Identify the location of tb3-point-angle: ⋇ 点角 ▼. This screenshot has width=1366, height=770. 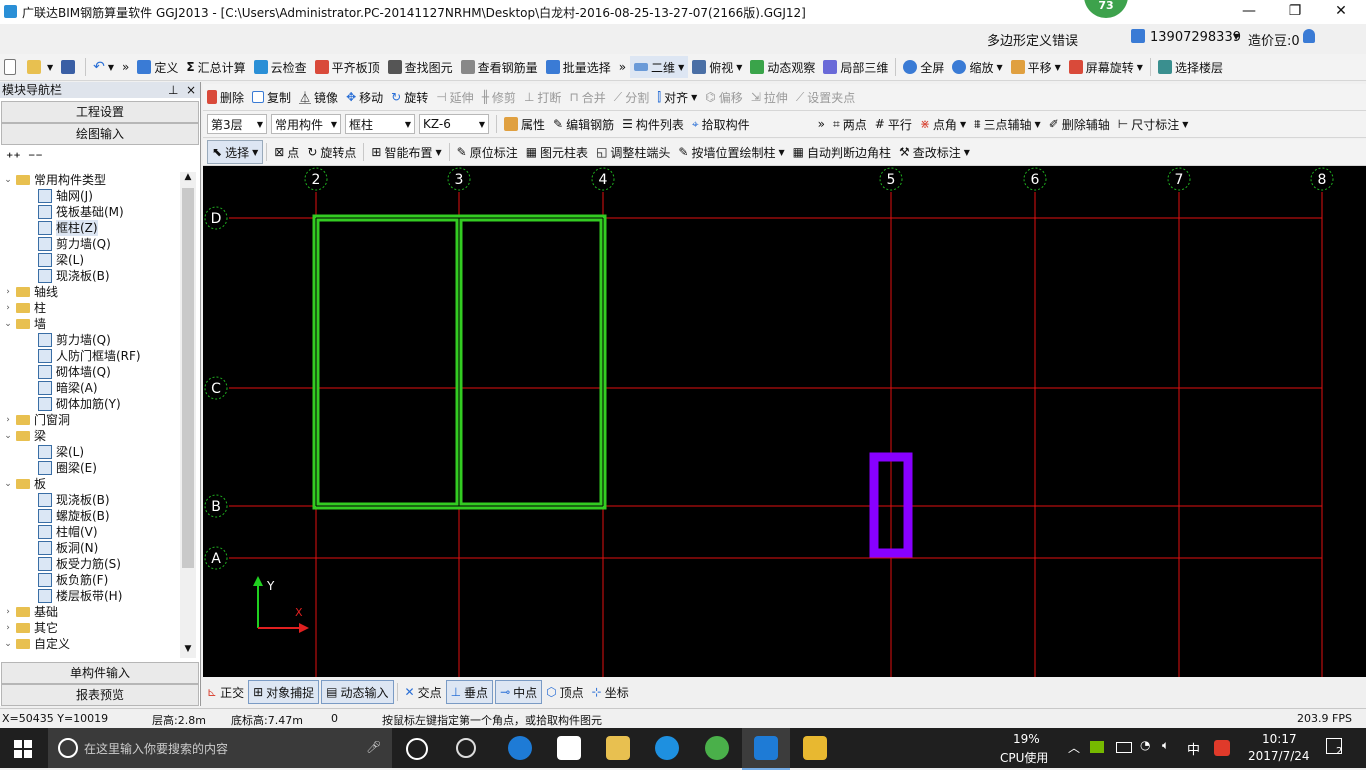
(943, 124).